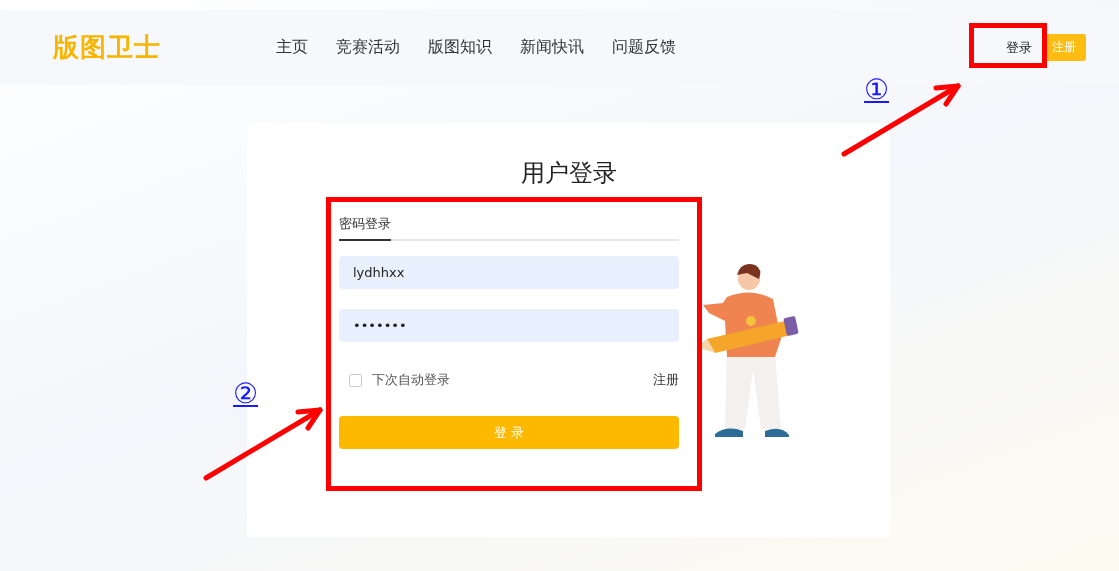 The height and width of the screenshot is (571, 1119). I want to click on password-field: •••••••, so click(509, 326).